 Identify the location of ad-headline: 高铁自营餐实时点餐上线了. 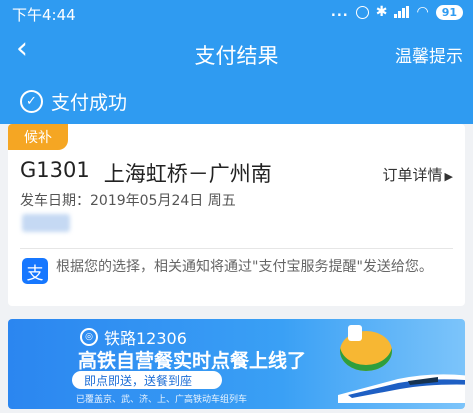
(192, 361).